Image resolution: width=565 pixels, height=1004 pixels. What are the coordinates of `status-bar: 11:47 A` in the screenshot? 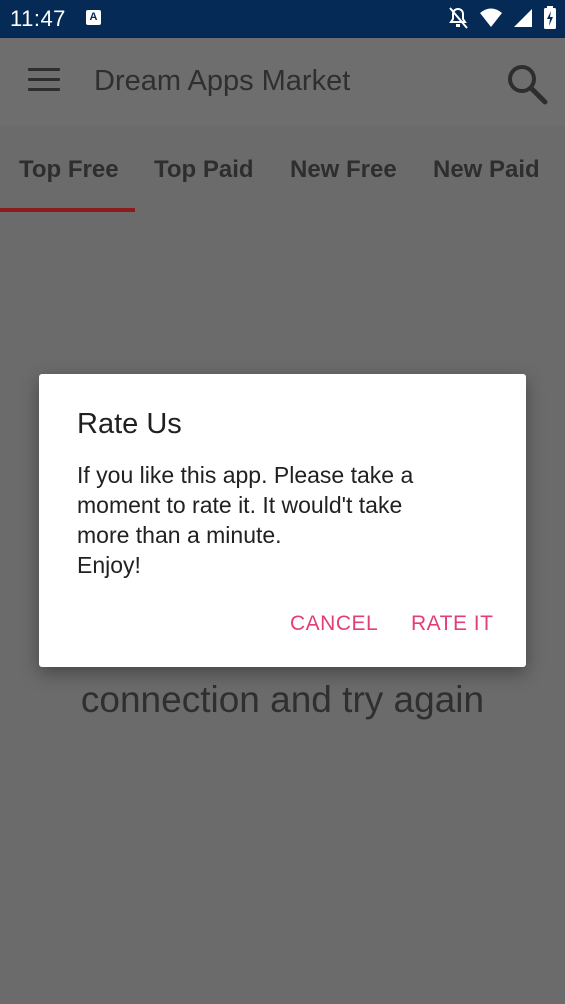 It's located at (282, 19).